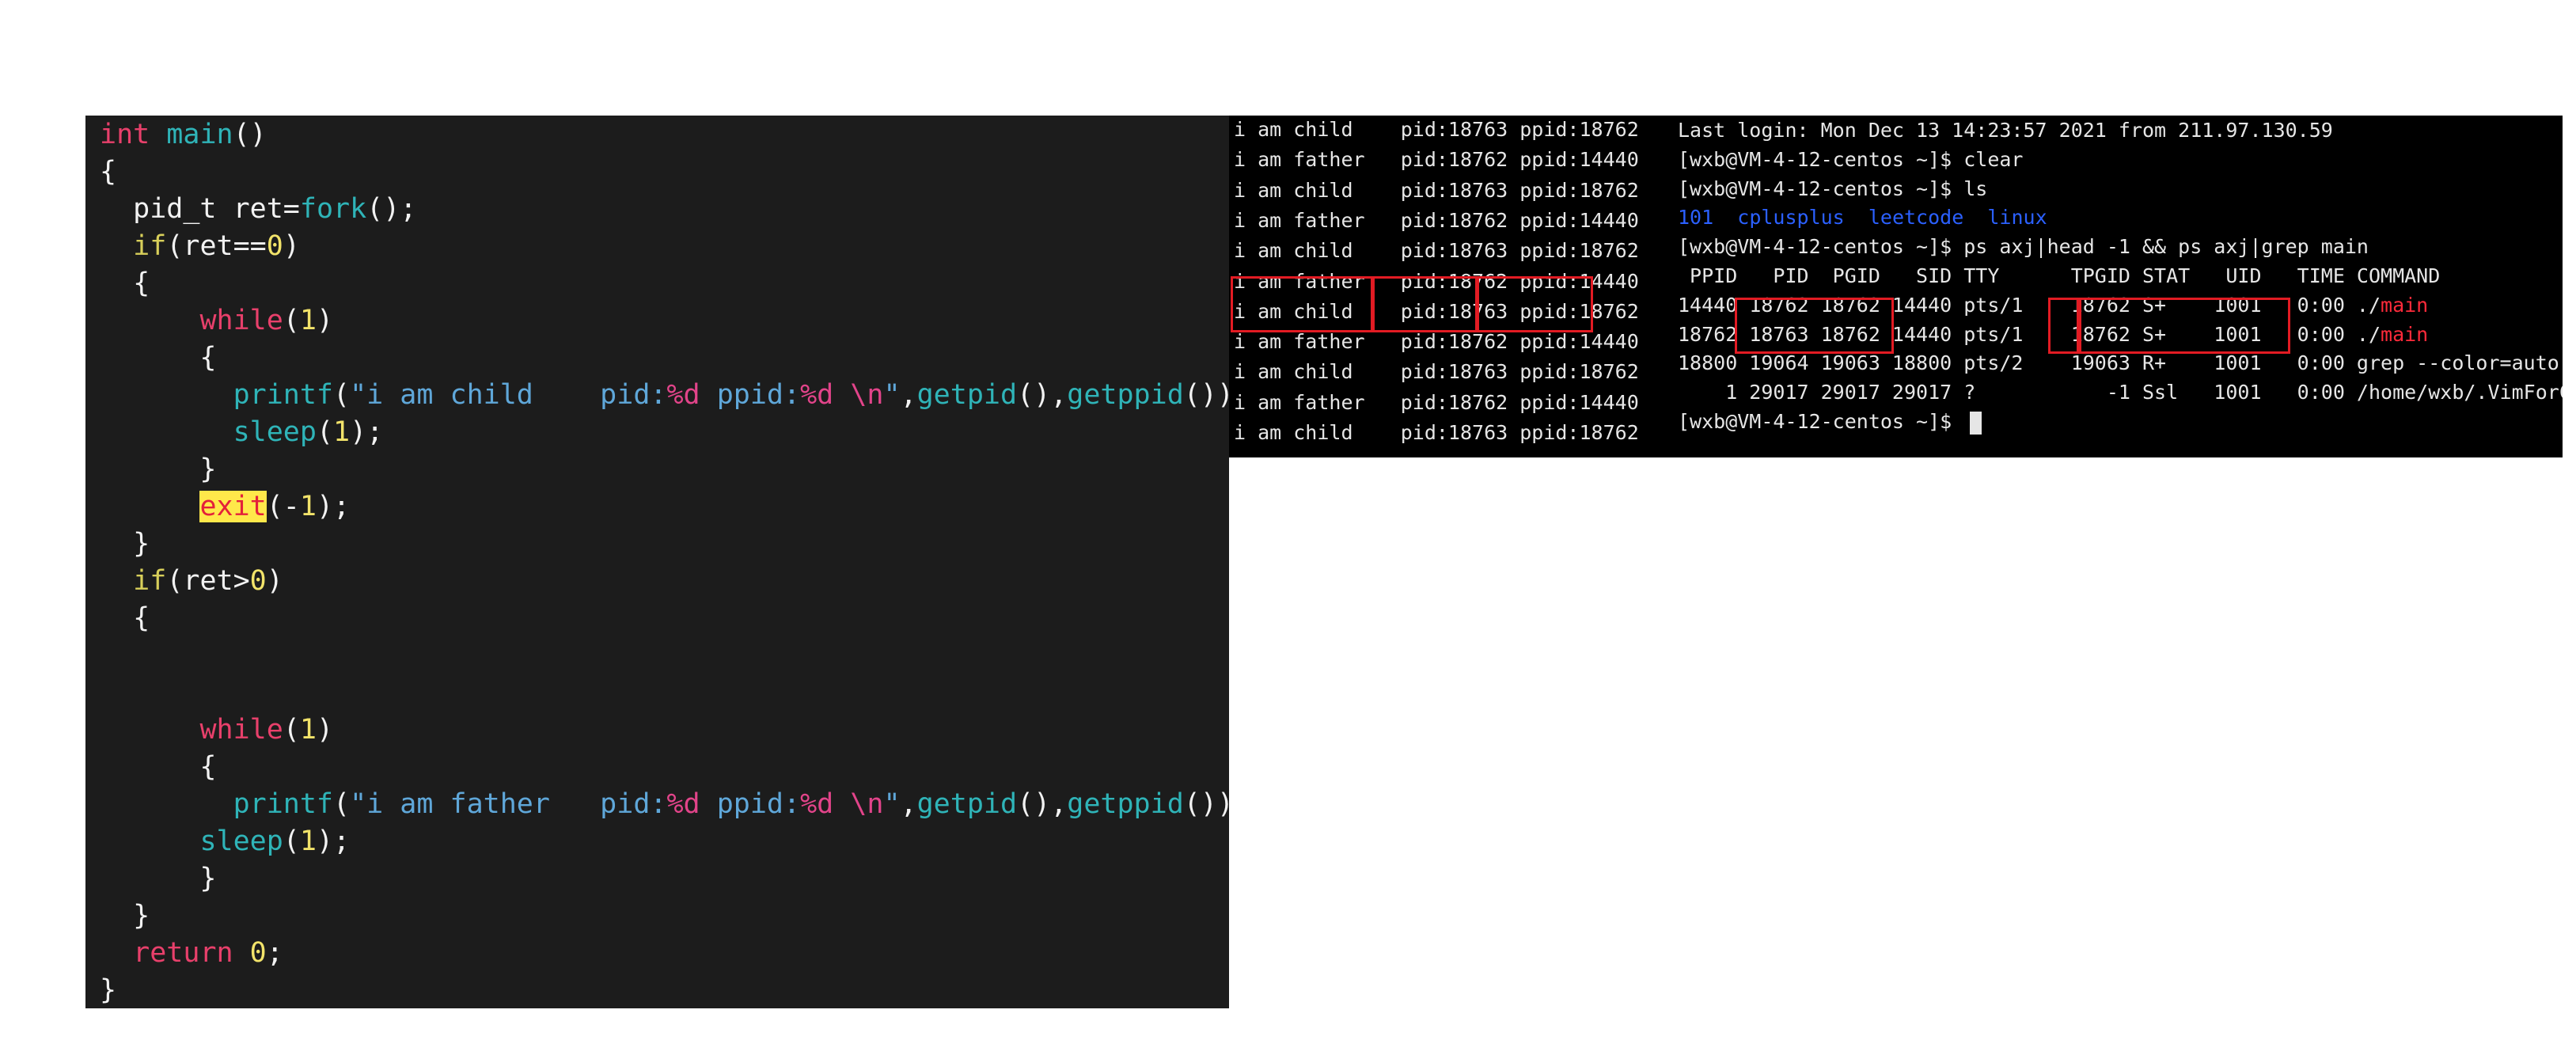 This screenshot has width=2576, height=1059. I want to click on highlight-box-ps-cmd, so click(2184, 326).